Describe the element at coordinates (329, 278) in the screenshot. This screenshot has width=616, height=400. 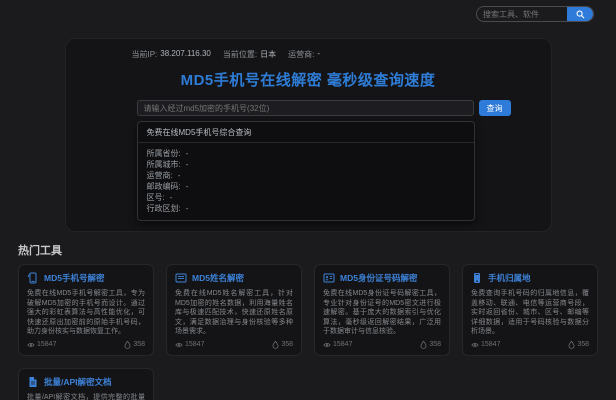
I see `id-card-icon` at that location.